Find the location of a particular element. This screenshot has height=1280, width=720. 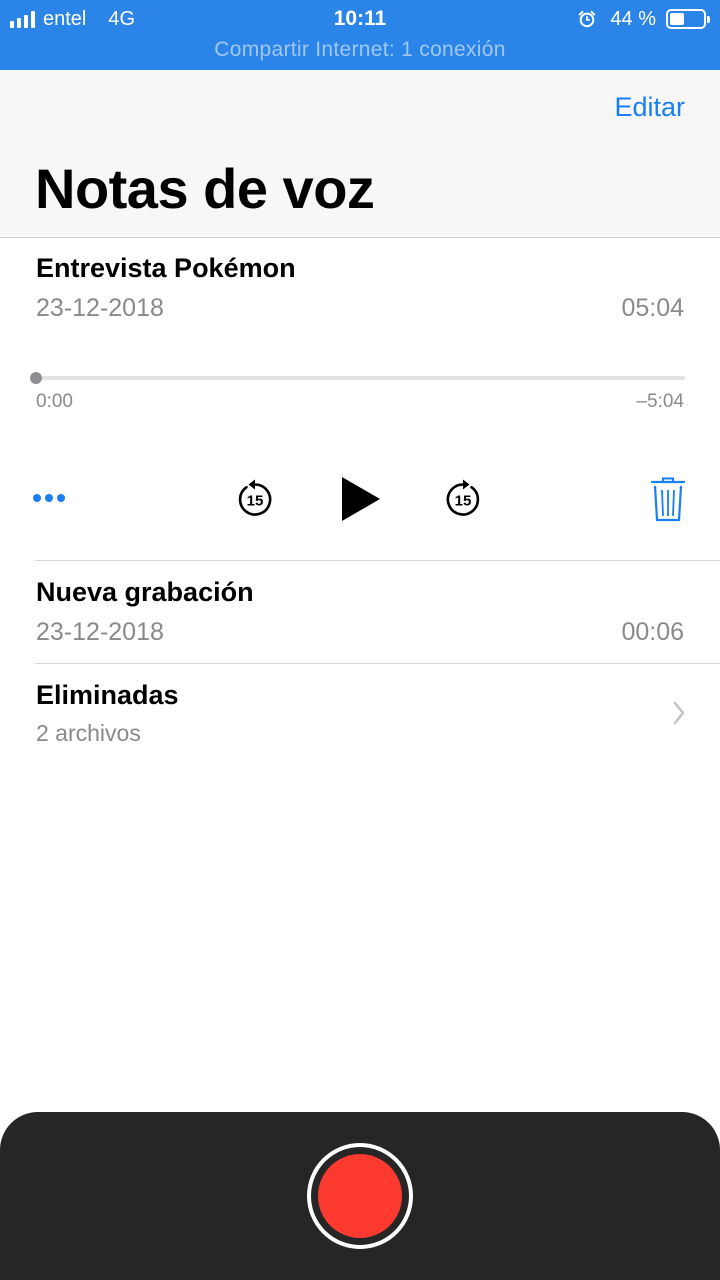

hotspot-banner: Compartir Internet: 1 conexión is located at coordinates (360, 50).